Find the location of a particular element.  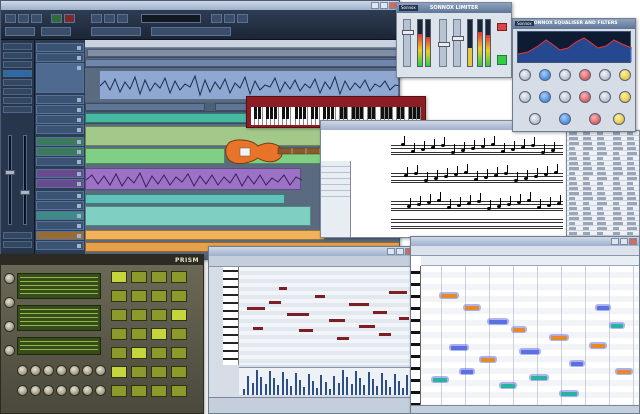

volume-fader is located at coordinates (10, 180).